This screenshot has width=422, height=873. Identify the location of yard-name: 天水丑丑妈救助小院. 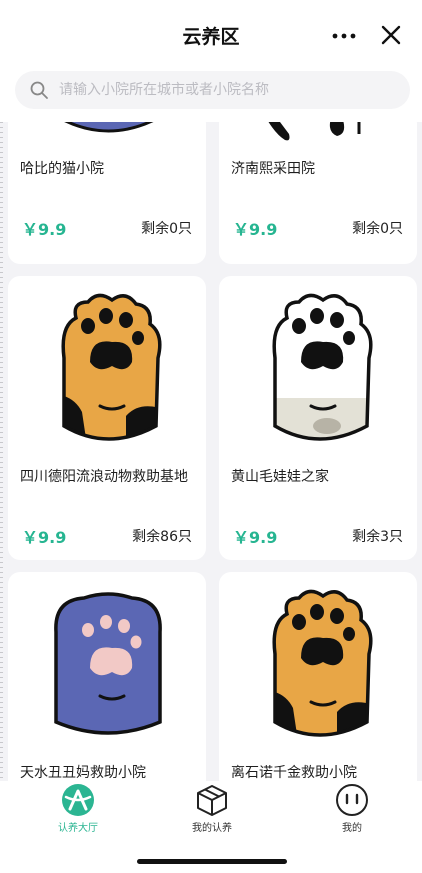
(83, 773).